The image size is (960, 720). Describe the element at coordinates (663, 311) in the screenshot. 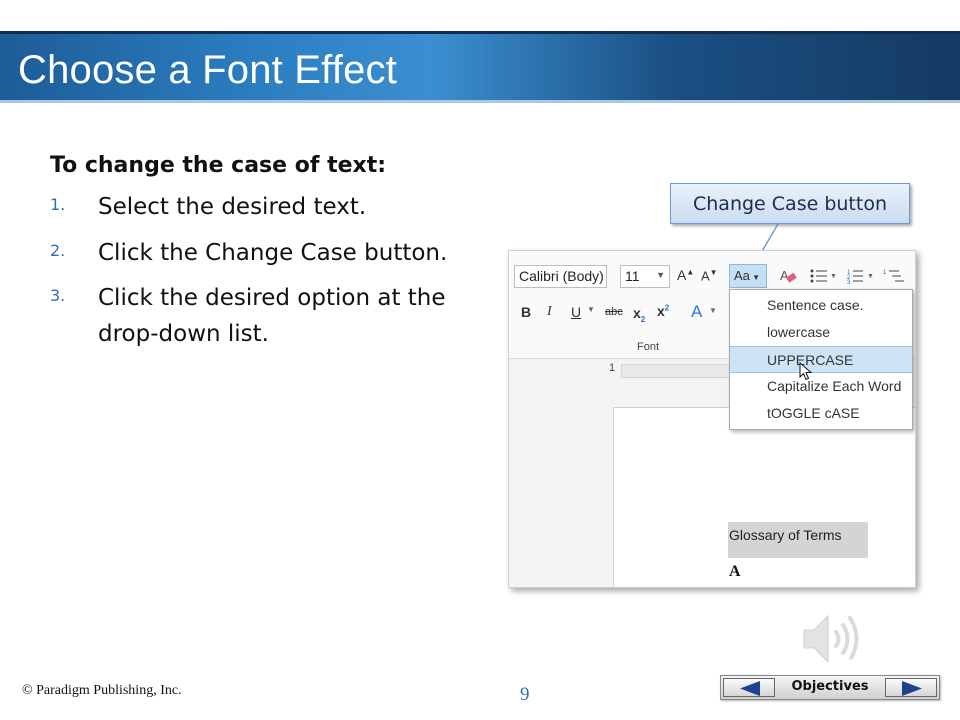

I see `superscript-icon: x2` at that location.